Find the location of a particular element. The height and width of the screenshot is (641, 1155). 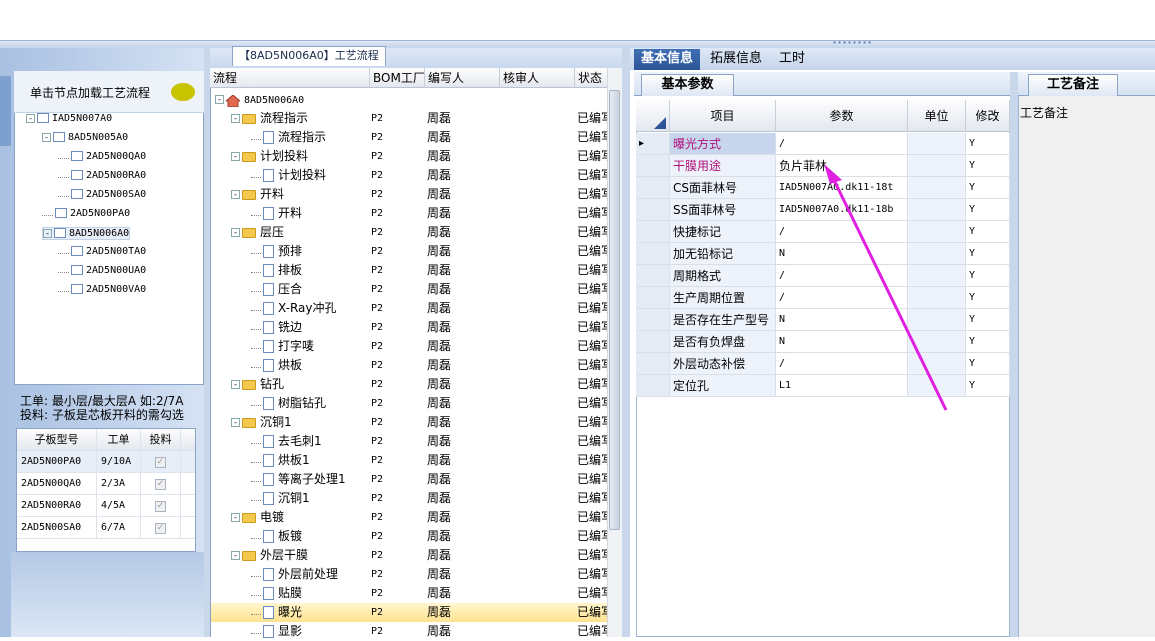

chat-bubble-icon is located at coordinates (183, 92).